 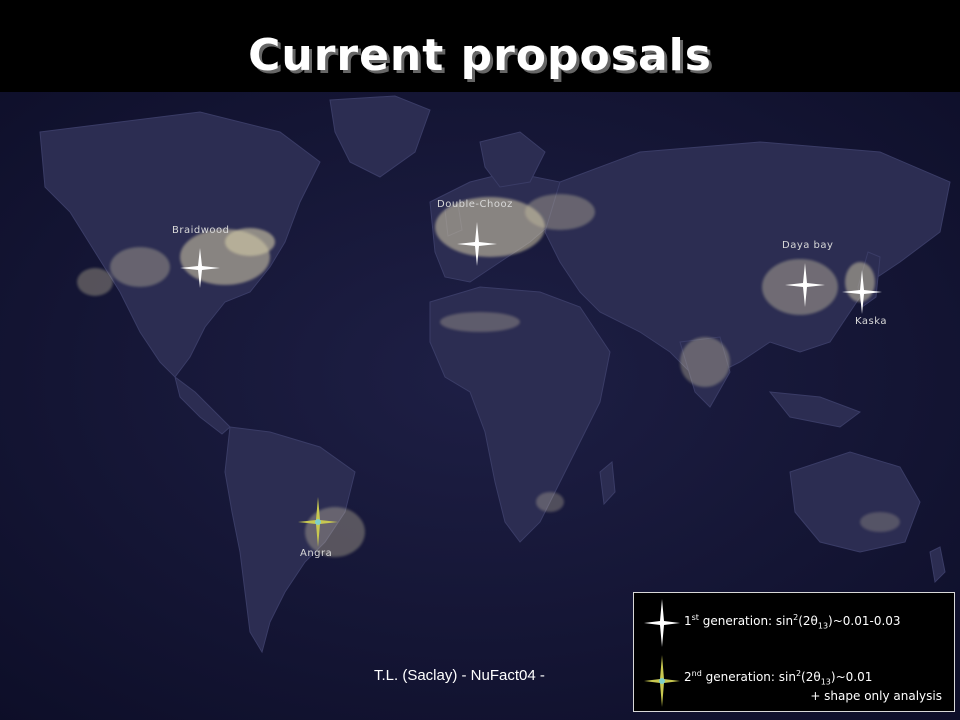 What do you see at coordinates (480, 55) in the screenshot?
I see `slide-title: Current proposals` at bounding box center [480, 55].